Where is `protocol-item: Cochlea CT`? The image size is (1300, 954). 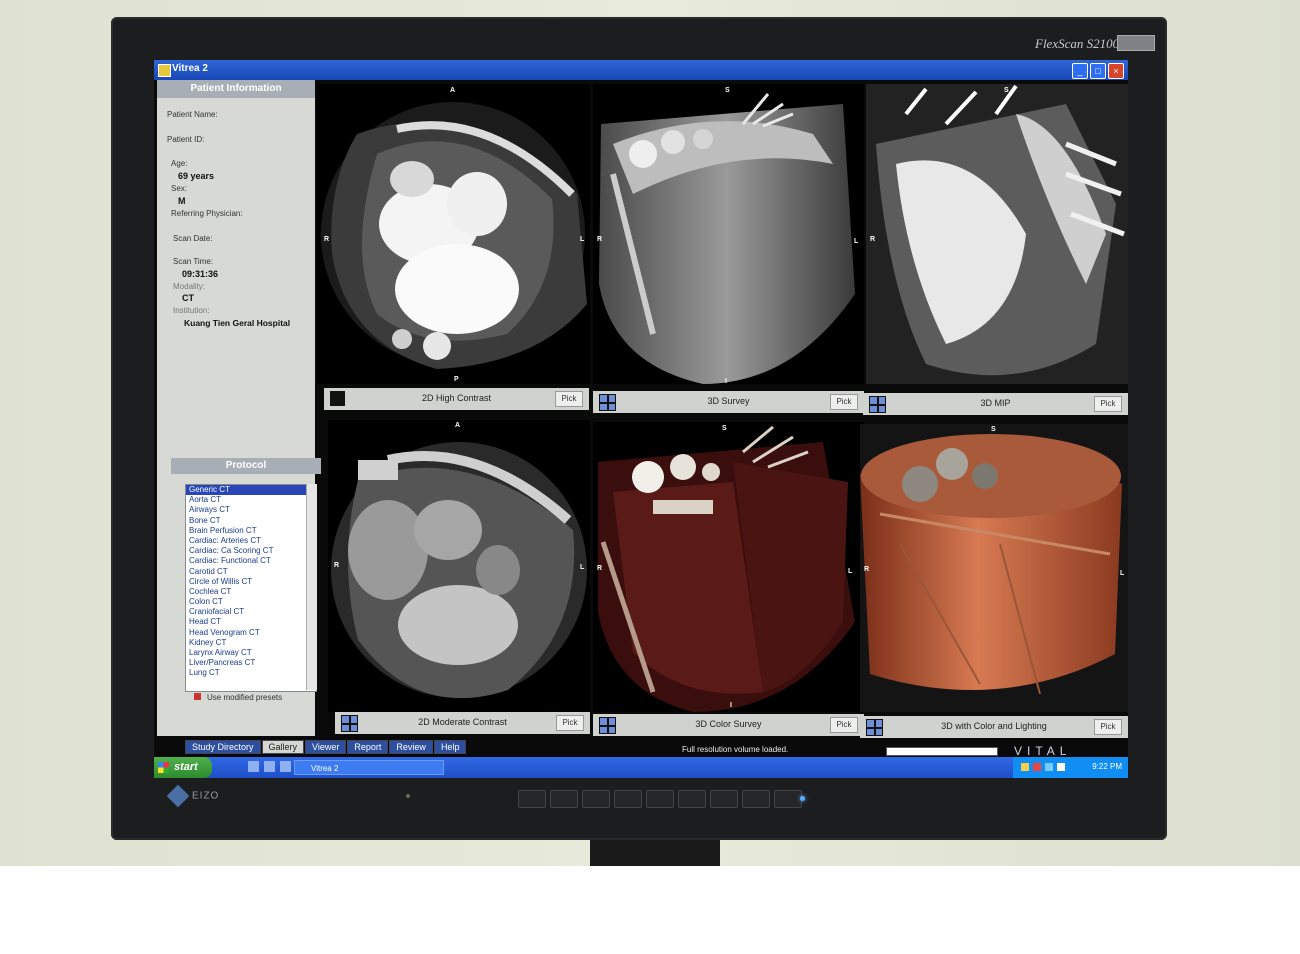 protocol-item: Cochlea CT is located at coordinates (251, 592).